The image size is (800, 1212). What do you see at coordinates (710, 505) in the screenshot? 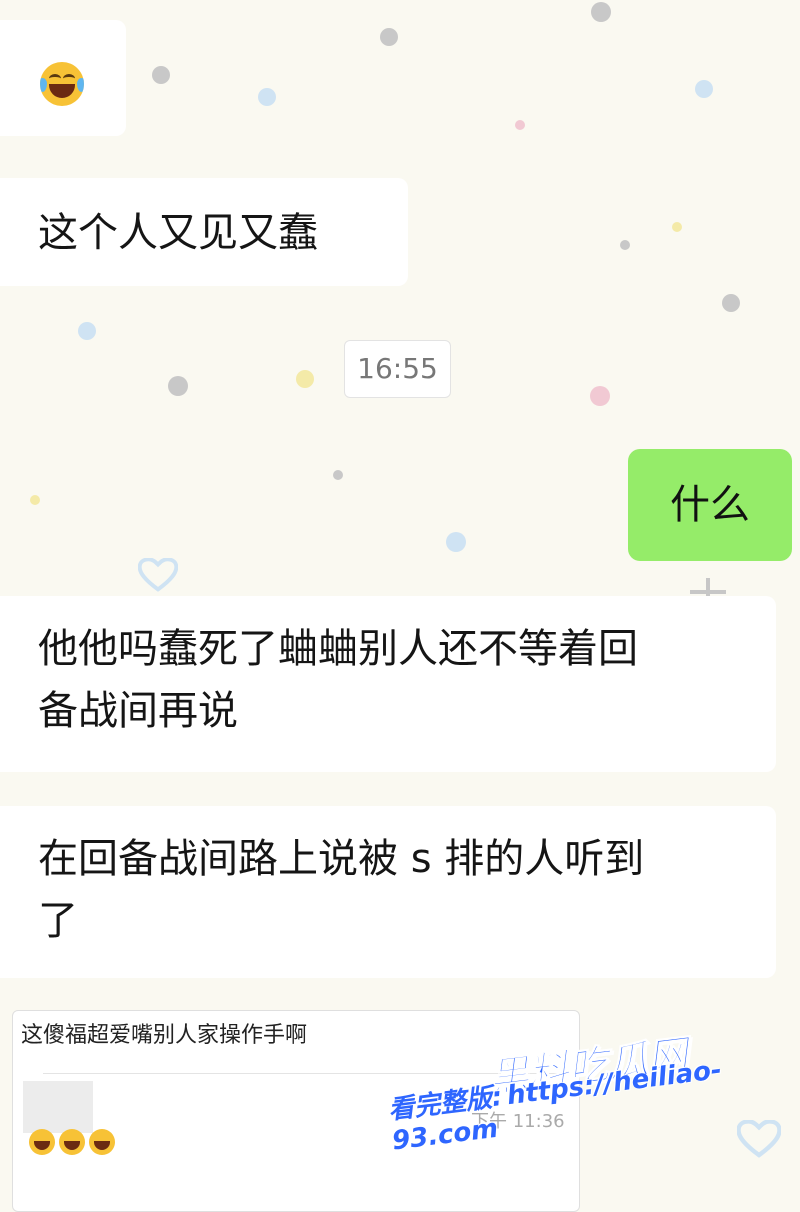
I see `sent-message-bubble: 什么` at bounding box center [710, 505].